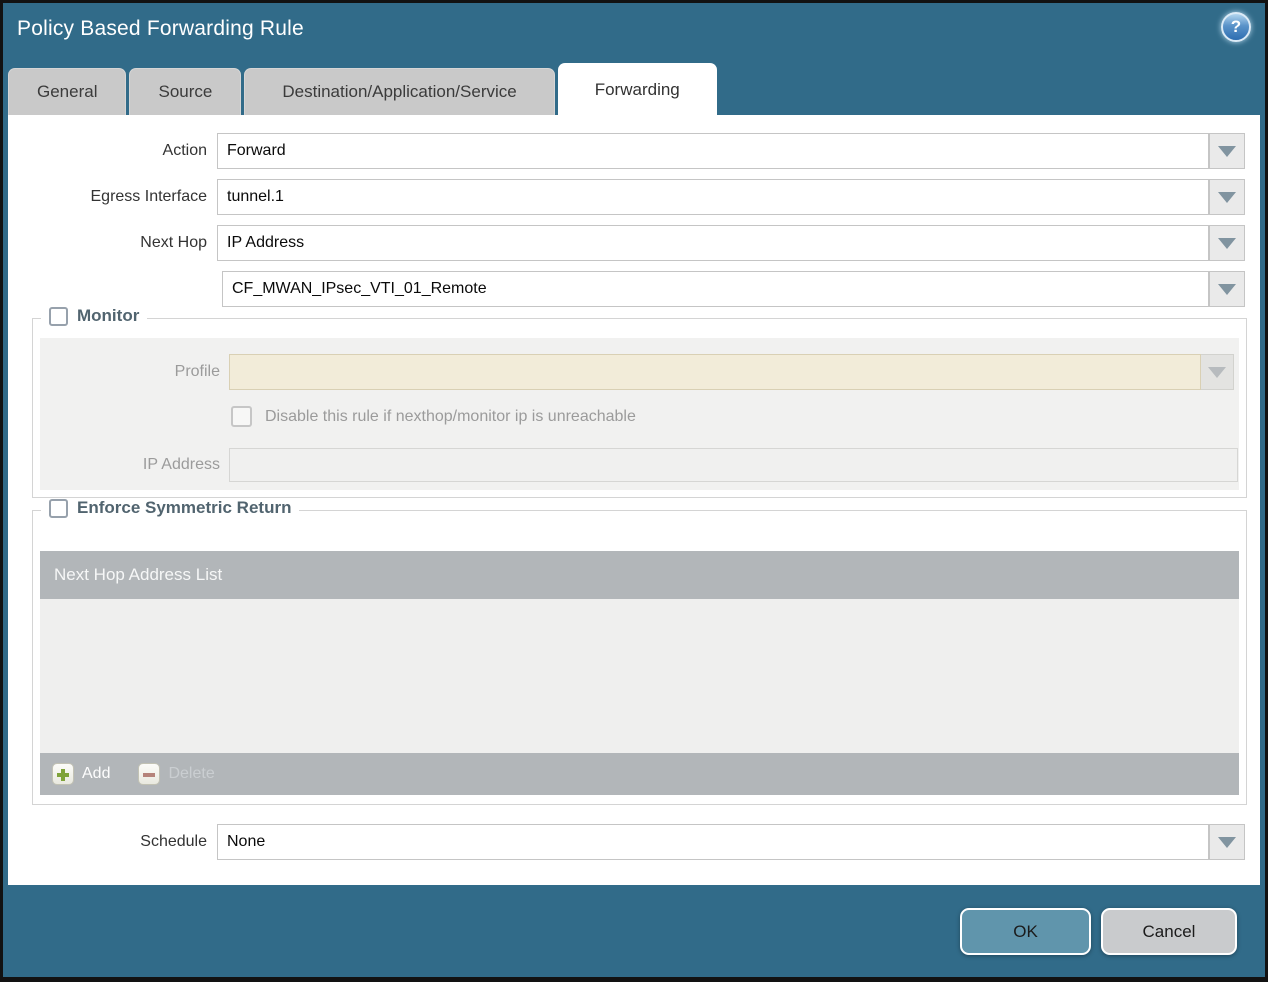 This screenshot has height=982, width=1268. Describe the element at coordinates (108, 315) in the screenshot. I see `monitor-legend-label: Monitor` at that location.